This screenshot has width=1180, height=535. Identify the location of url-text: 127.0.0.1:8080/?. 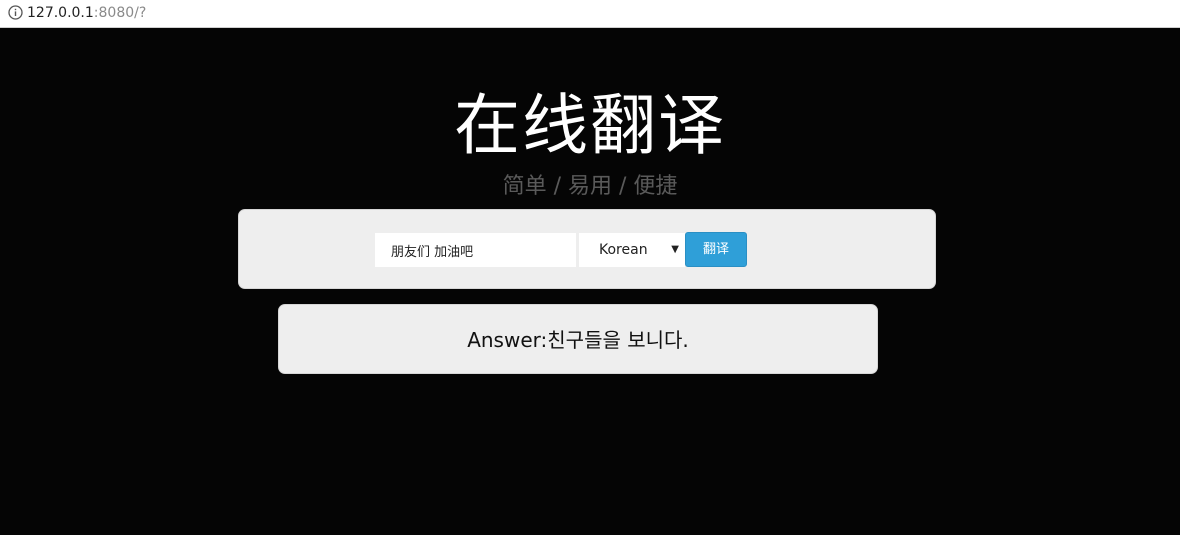
(86, 13).